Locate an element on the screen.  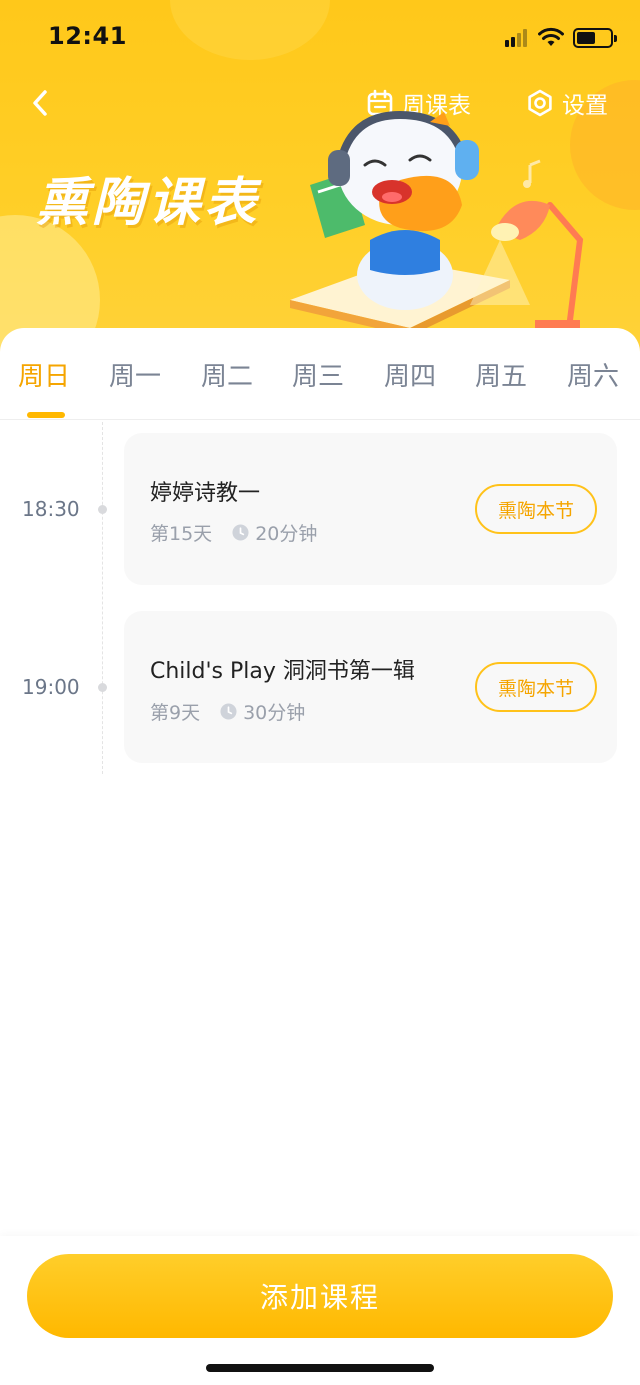
course-meta: 第15天 20分钟 is located at coordinates (233, 532).